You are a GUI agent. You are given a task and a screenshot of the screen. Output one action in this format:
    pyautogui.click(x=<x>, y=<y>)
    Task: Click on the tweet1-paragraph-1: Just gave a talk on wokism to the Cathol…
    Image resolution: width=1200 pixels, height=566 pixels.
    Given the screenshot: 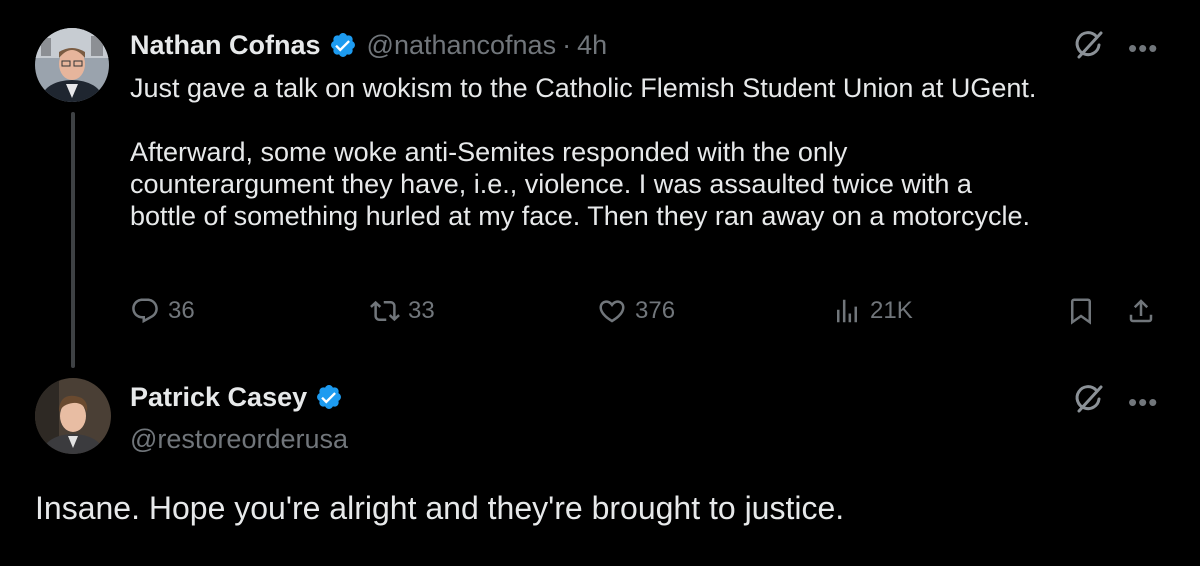 What is the action you would take?
    pyautogui.click(x=583, y=88)
    